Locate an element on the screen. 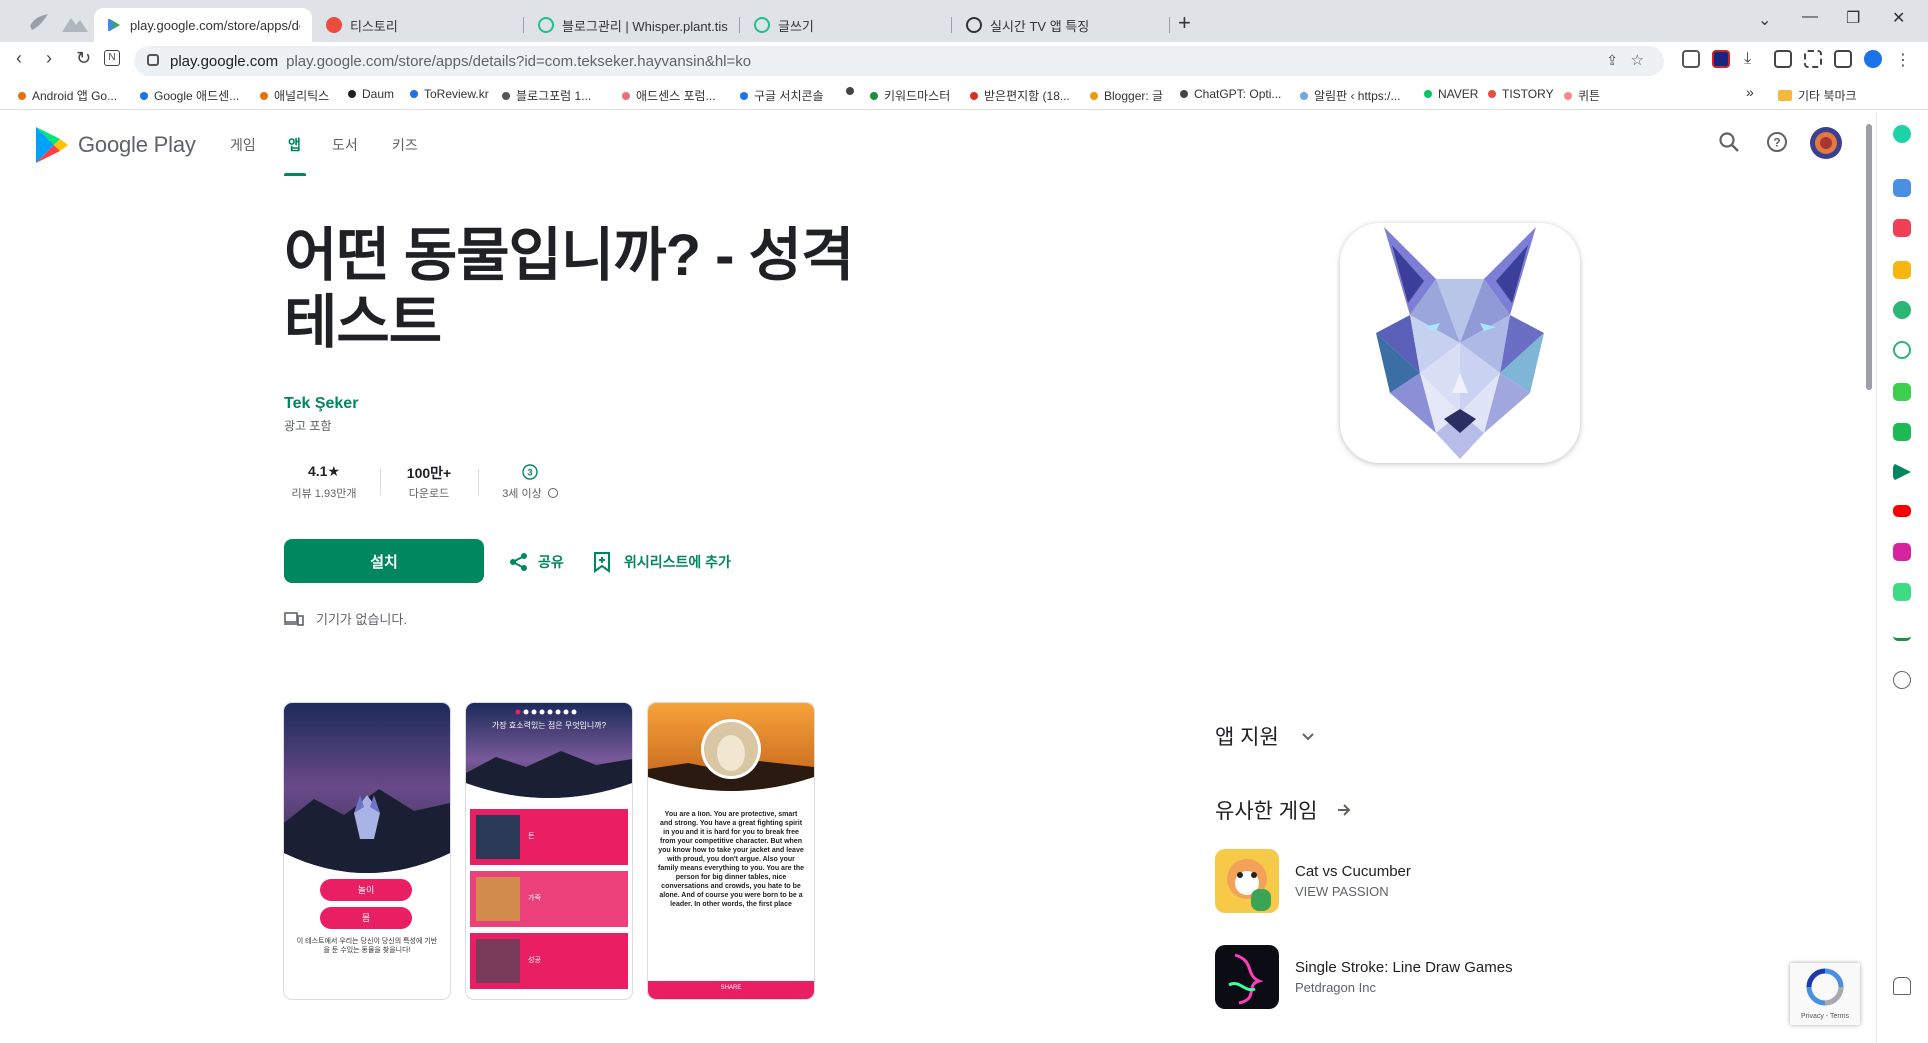 The height and width of the screenshot is (1043, 1928). google-play-logo: Google Play is located at coordinates (115, 145).